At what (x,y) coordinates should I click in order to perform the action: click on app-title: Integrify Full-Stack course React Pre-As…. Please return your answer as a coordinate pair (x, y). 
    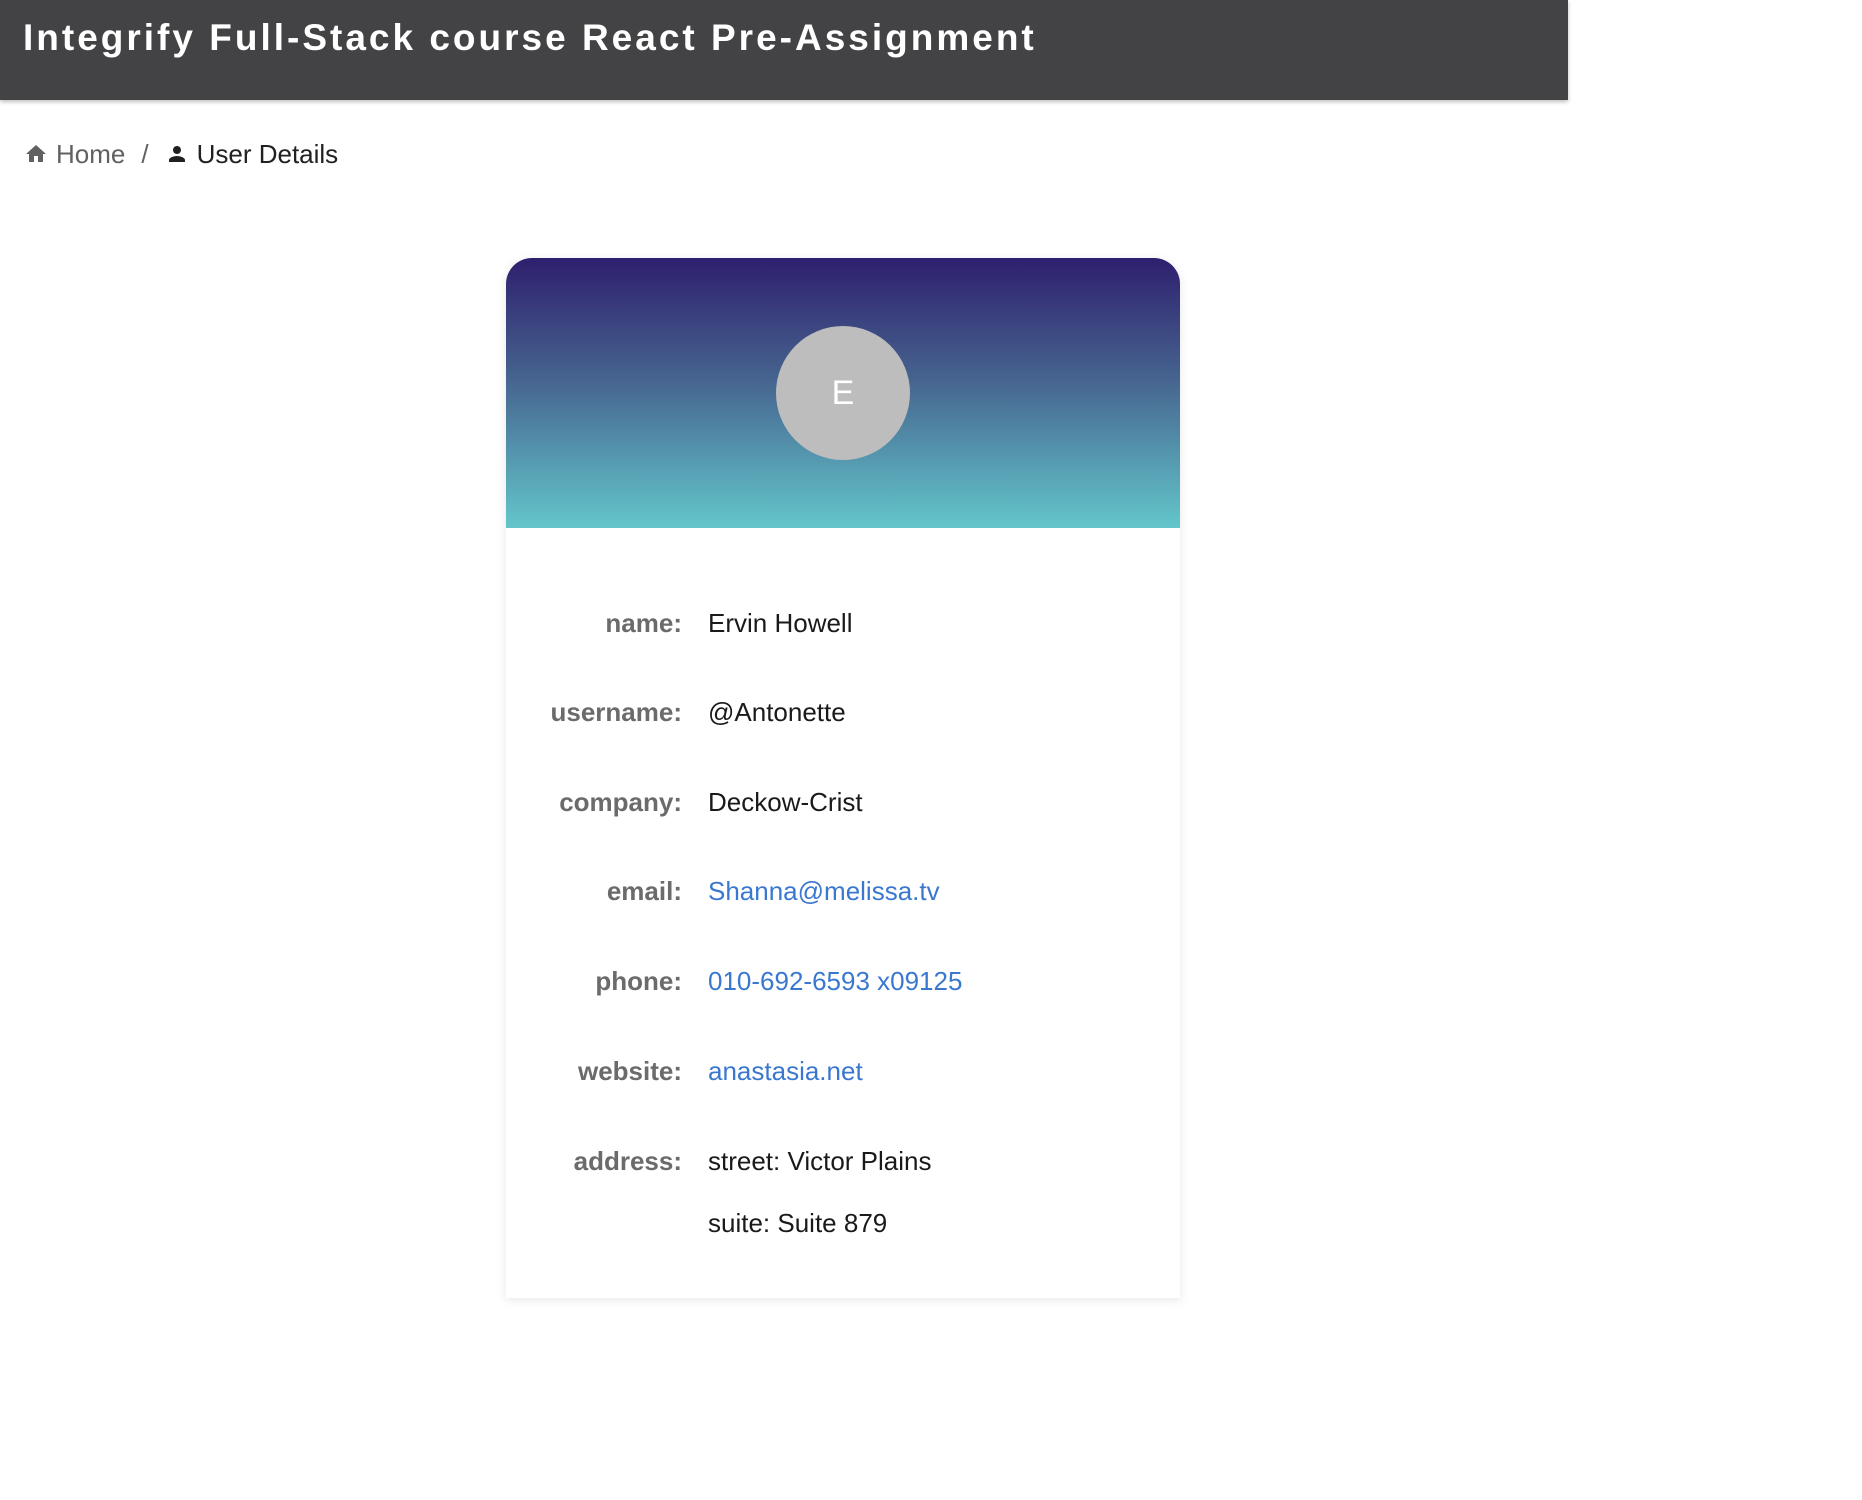
    Looking at the image, I should click on (530, 37).